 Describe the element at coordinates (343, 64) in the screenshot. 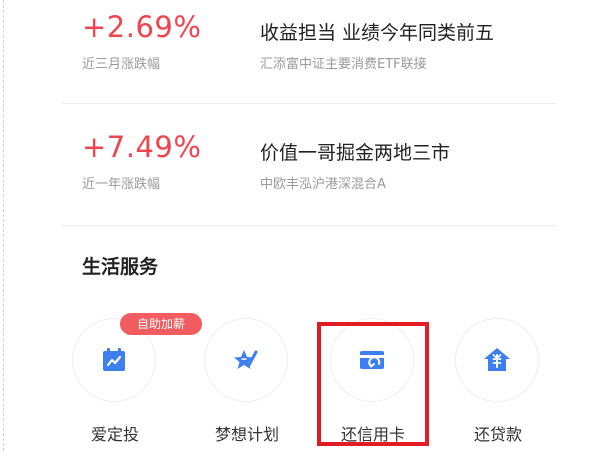

I see `fund-name: 汇添富中证主要消费ETF联接` at that location.